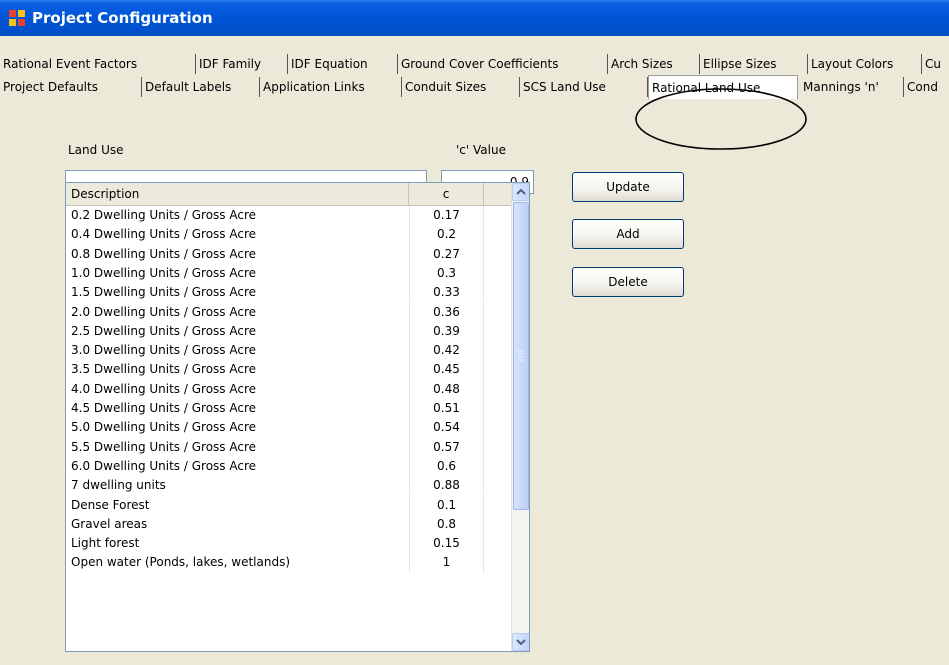 Image resolution: width=949 pixels, height=665 pixels. I want to click on scroll-thumb, so click(521, 356).